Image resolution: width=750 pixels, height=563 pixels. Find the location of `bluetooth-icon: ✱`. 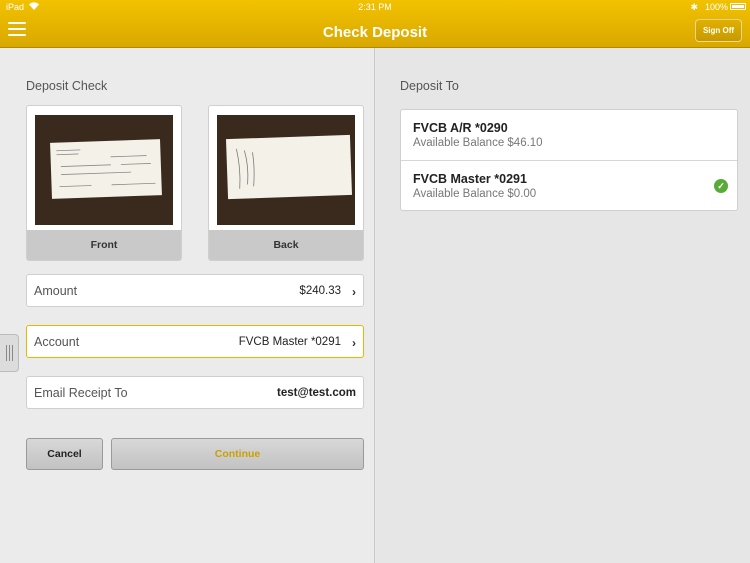

bluetooth-icon: ✱ is located at coordinates (694, 7).